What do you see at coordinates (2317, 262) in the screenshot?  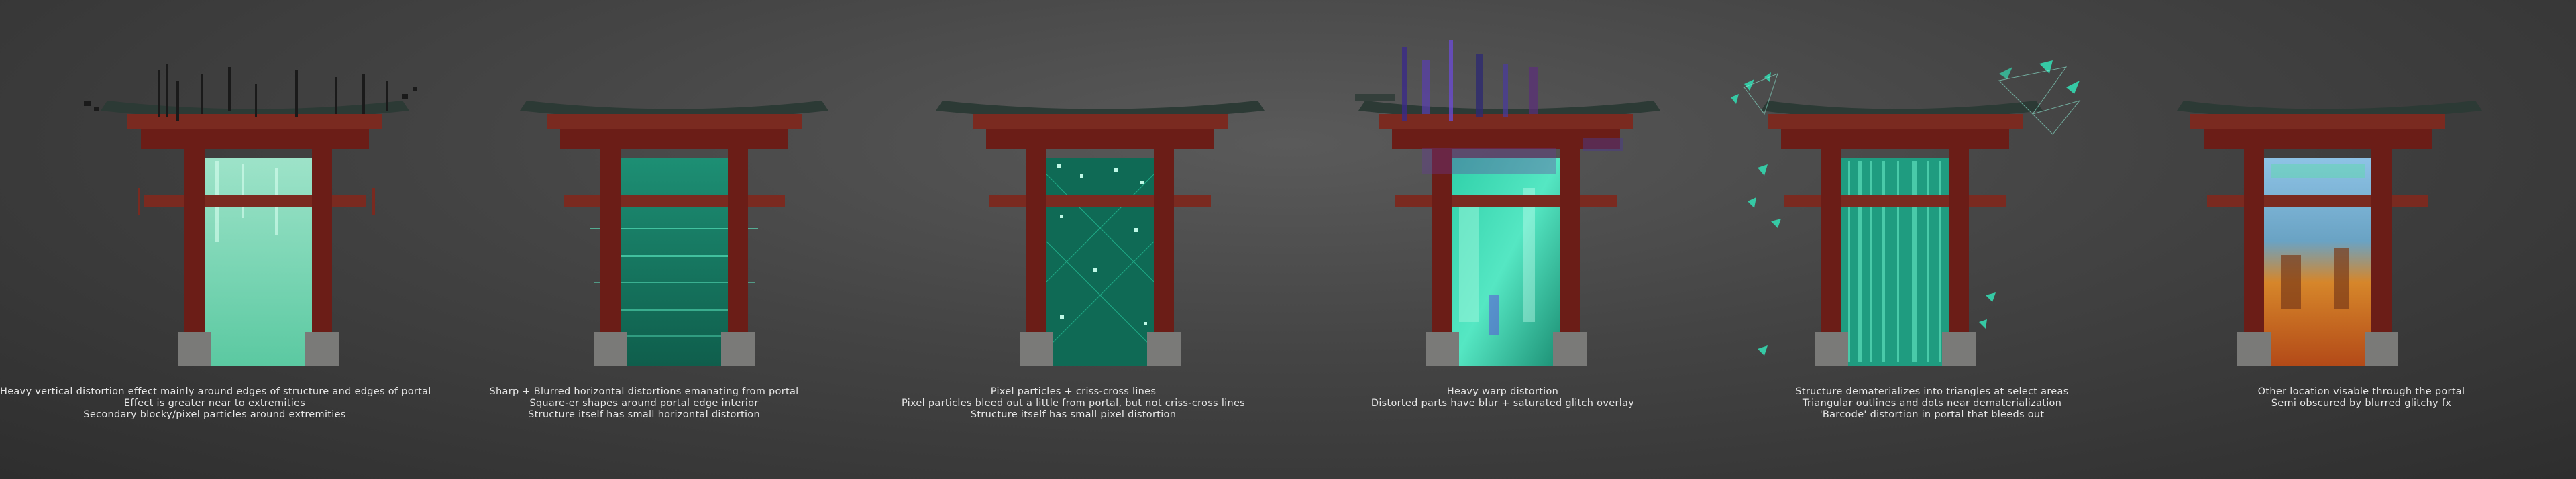 I see `other-location-view` at bounding box center [2317, 262].